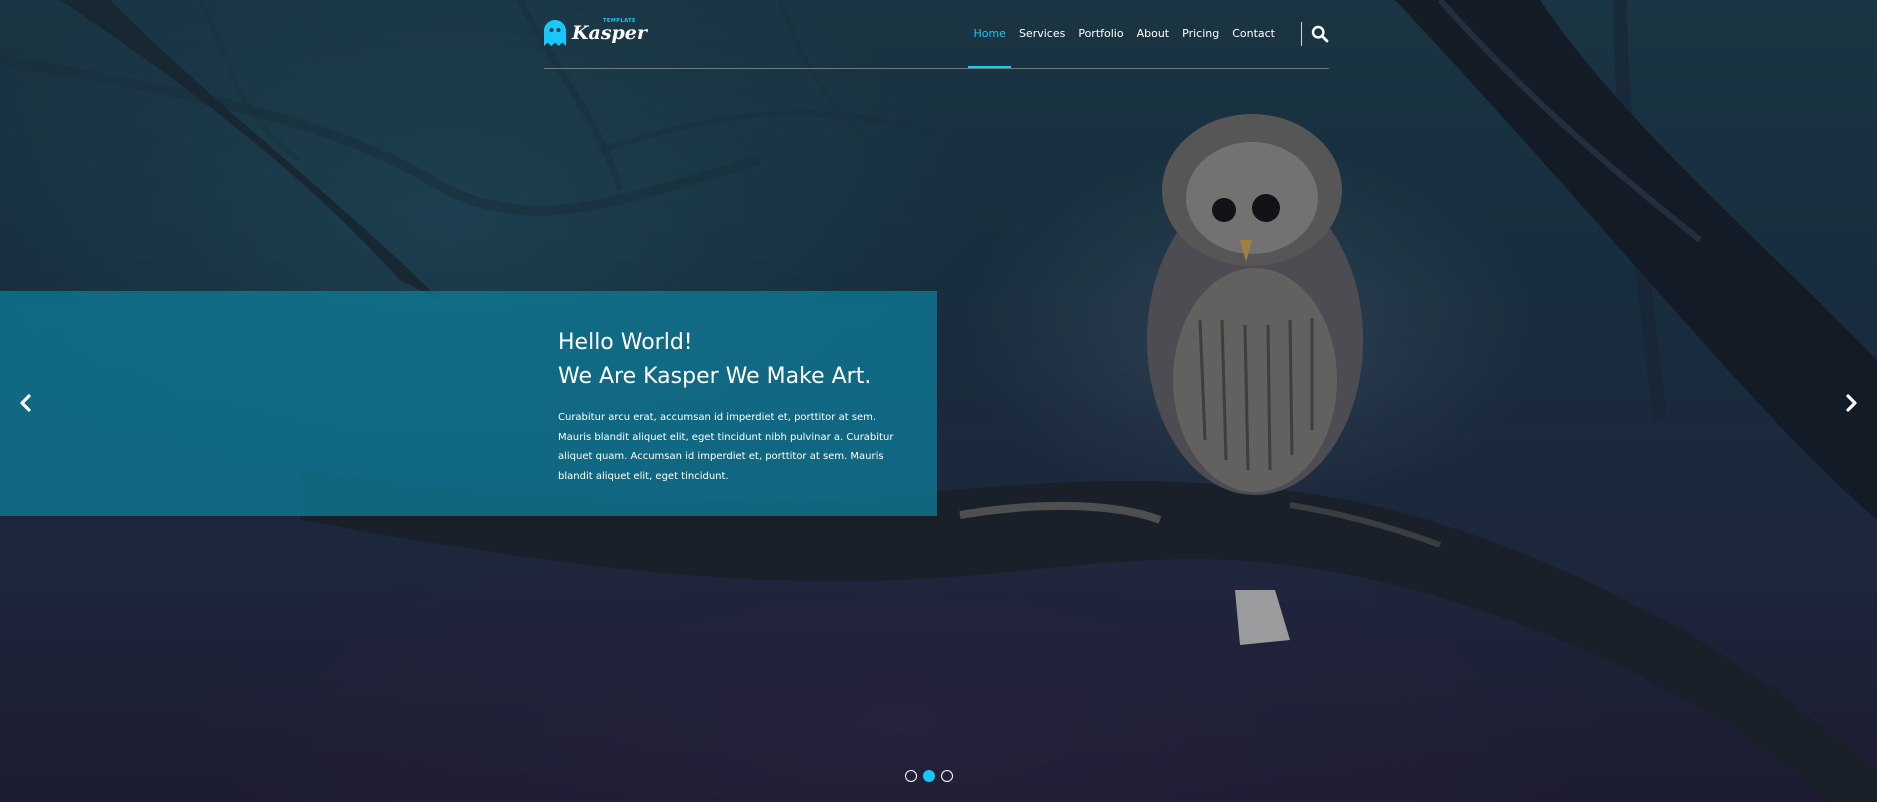 The height and width of the screenshot is (802, 1877). What do you see at coordinates (1200, 34) in the screenshot?
I see `nav-pricing: Pricing` at bounding box center [1200, 34].